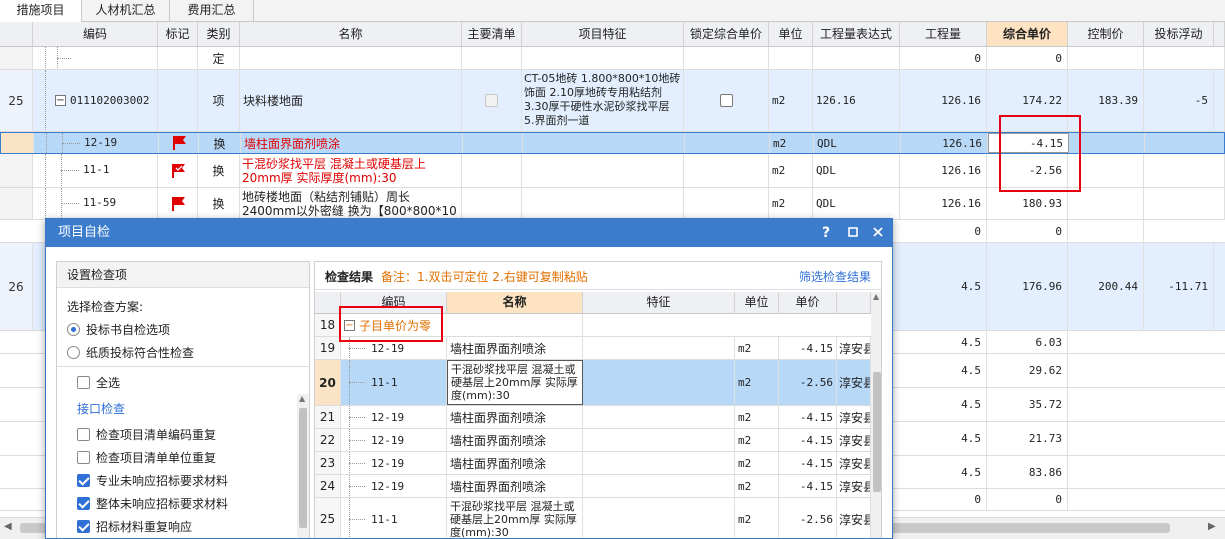 The image size is (1225, 539). What do you see at coordinates (178, 34) in the screenshot?
I see `header-mark: 标记` at bounding box center [178, 34].